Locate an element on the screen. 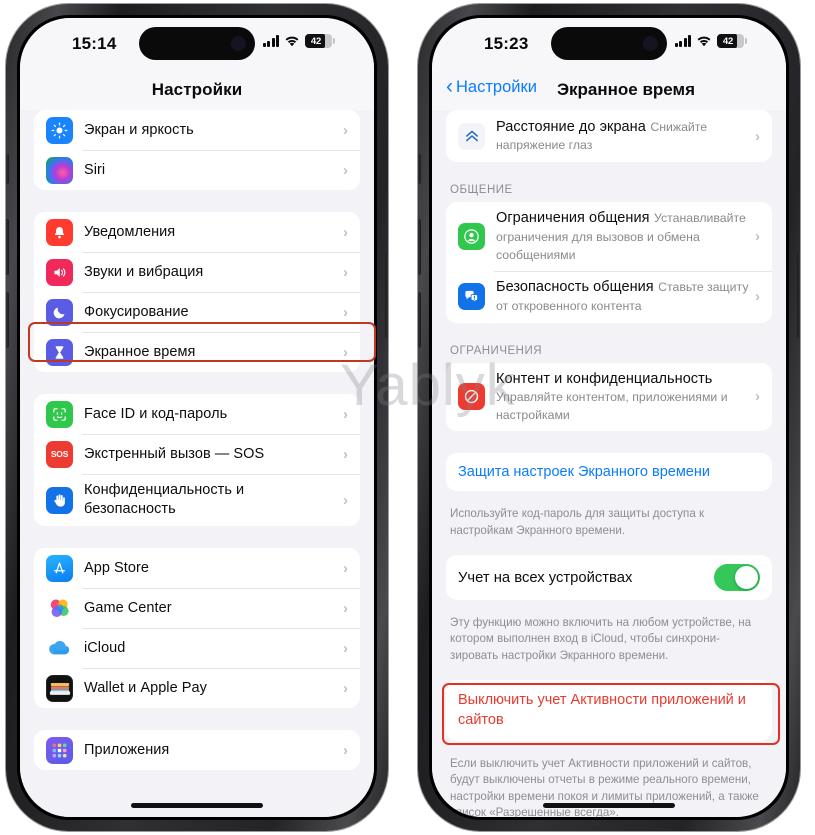  silent-switch-right is located at coordinates (419, 169).